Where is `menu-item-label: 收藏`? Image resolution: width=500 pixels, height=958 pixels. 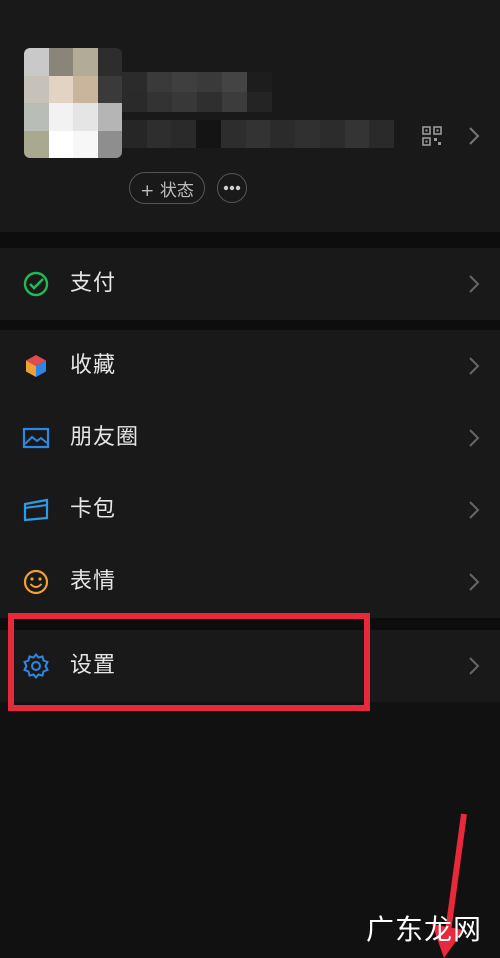 menu-item-label: 收藏 is located at coordinates (93, 365).